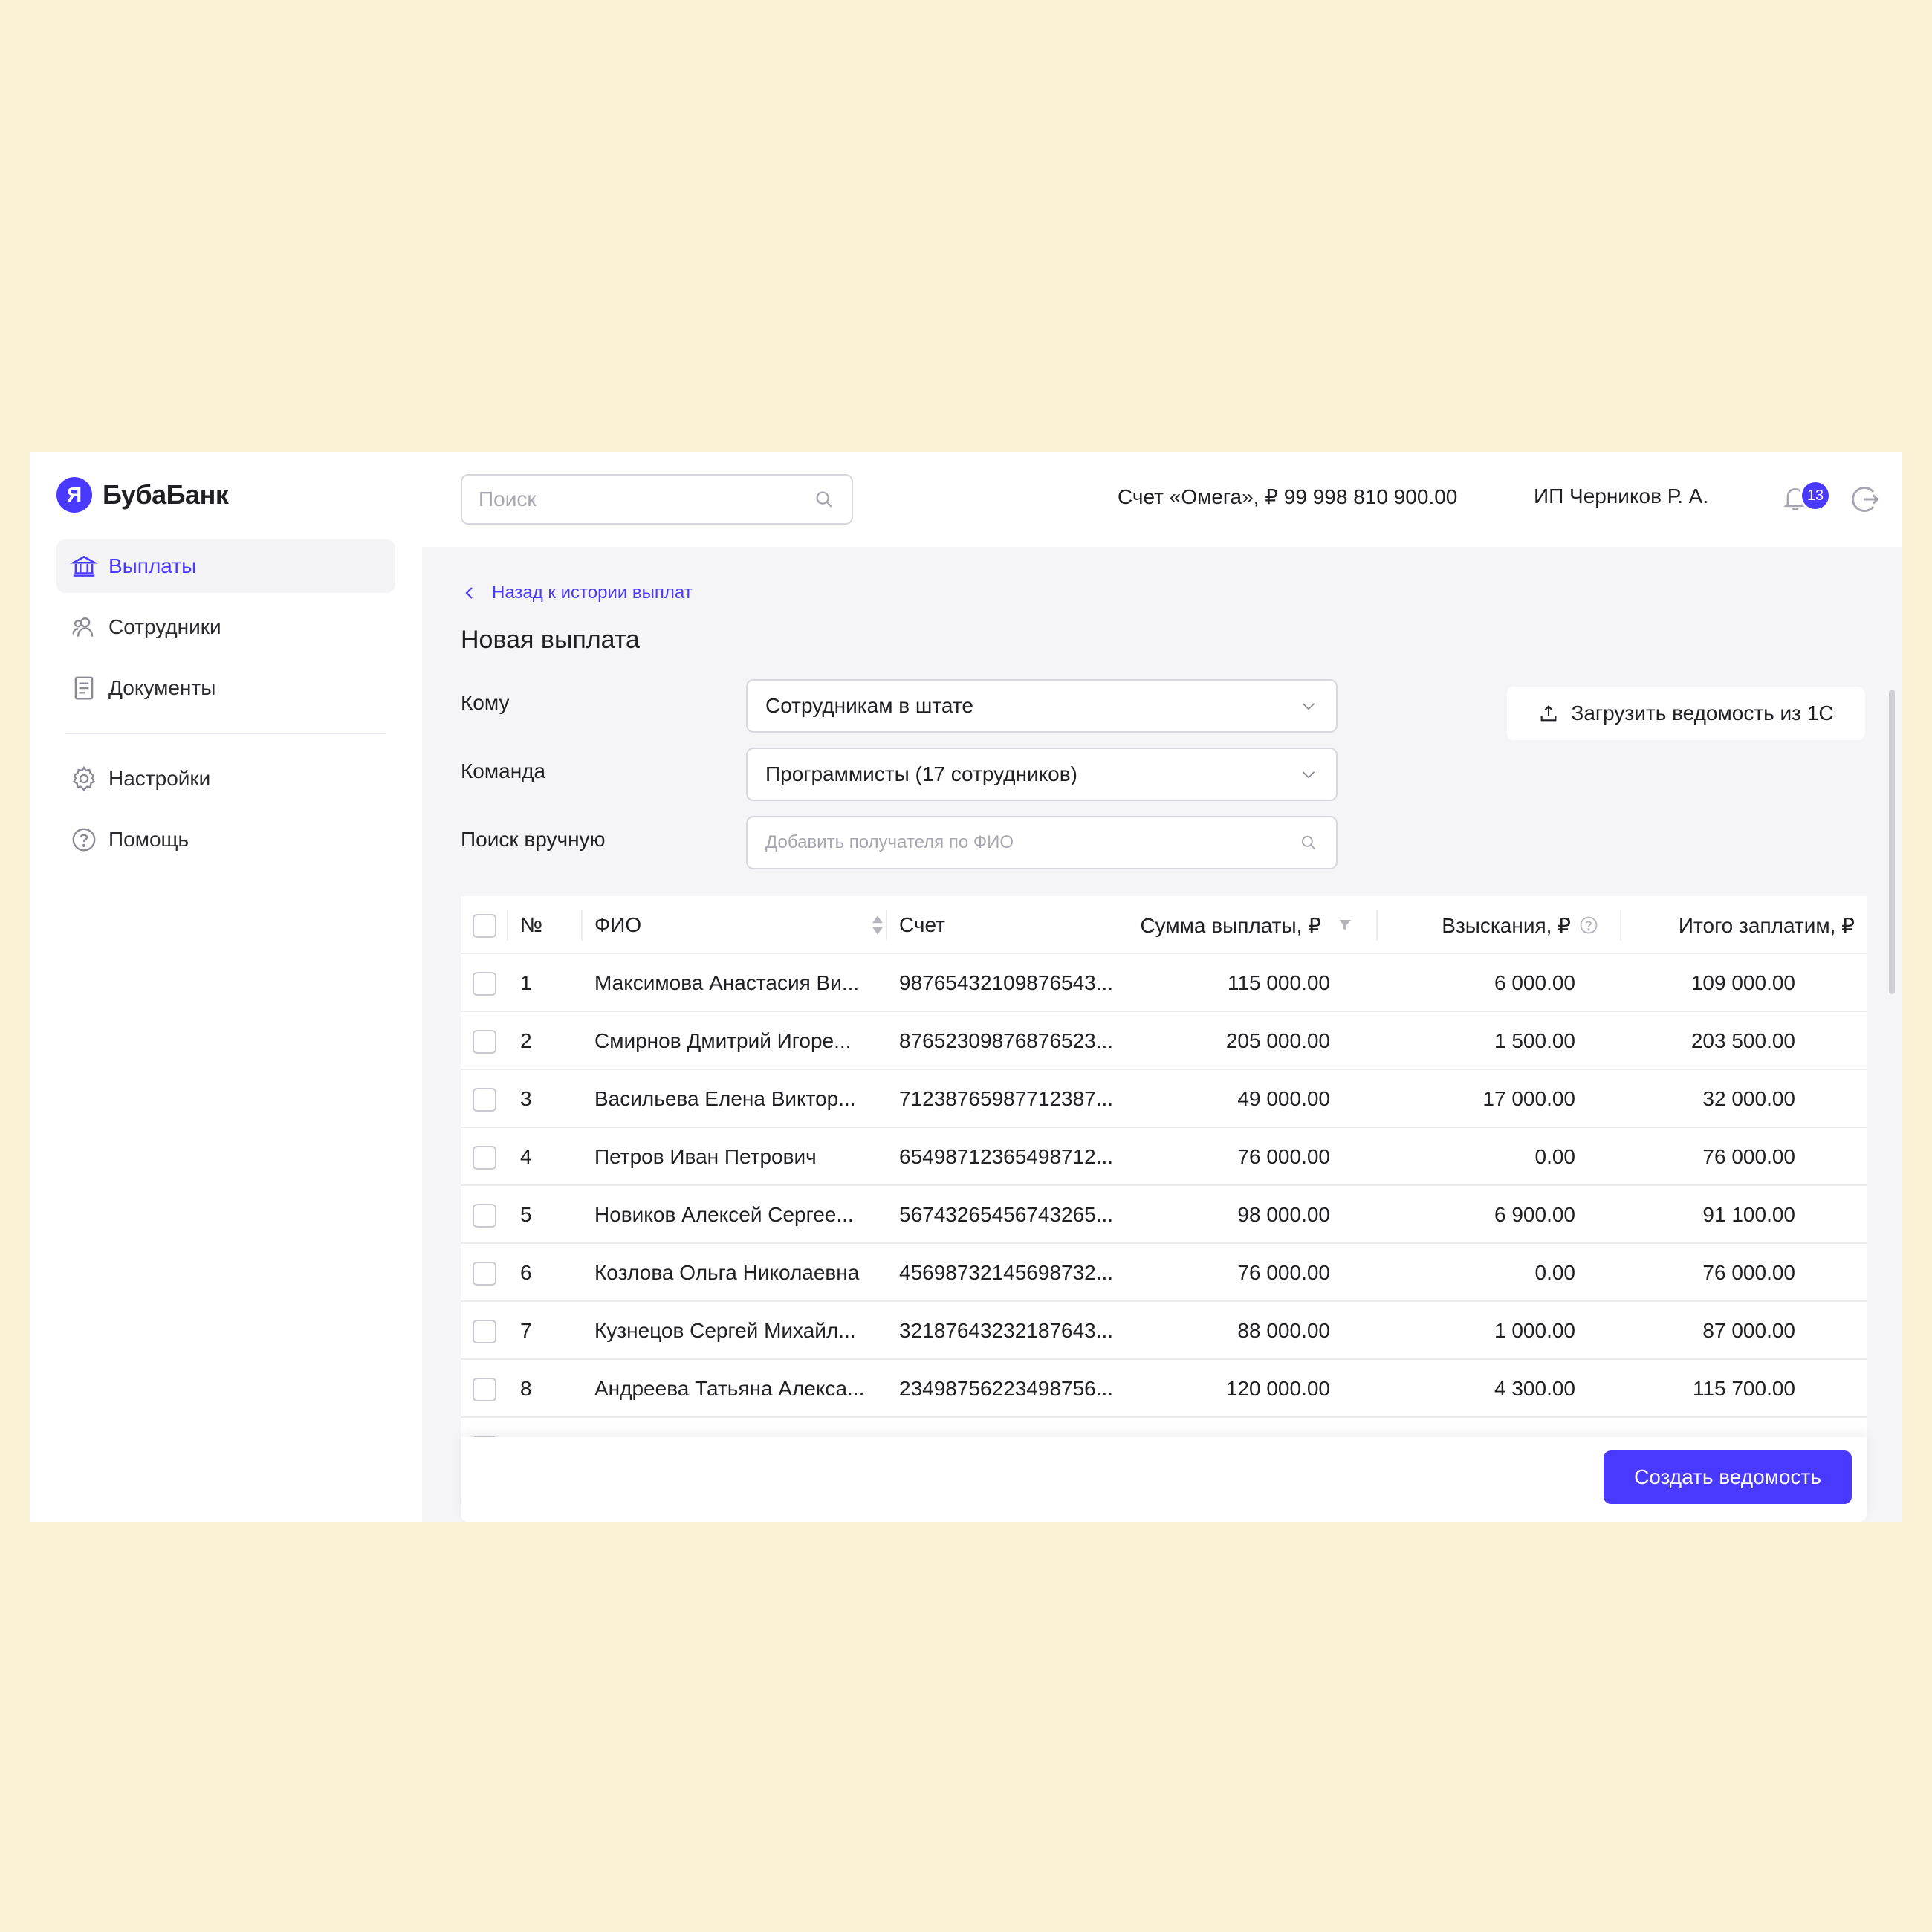 The width and height of the screenshot is (1932, 1932). I want to click on row-sum: 49 000.00, so click(1283, 1098).